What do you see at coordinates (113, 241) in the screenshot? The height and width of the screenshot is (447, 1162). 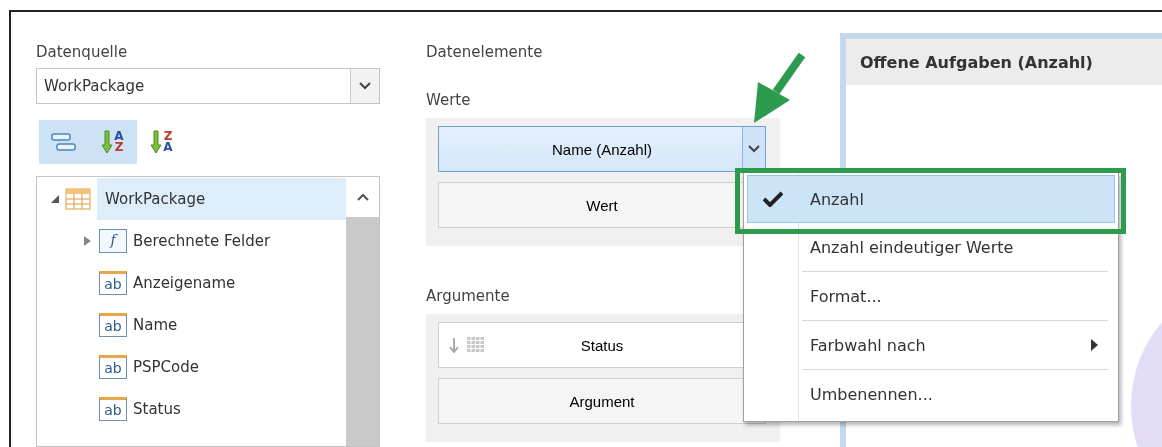 I see `function-icon: f` at bounding box center [113, 241].